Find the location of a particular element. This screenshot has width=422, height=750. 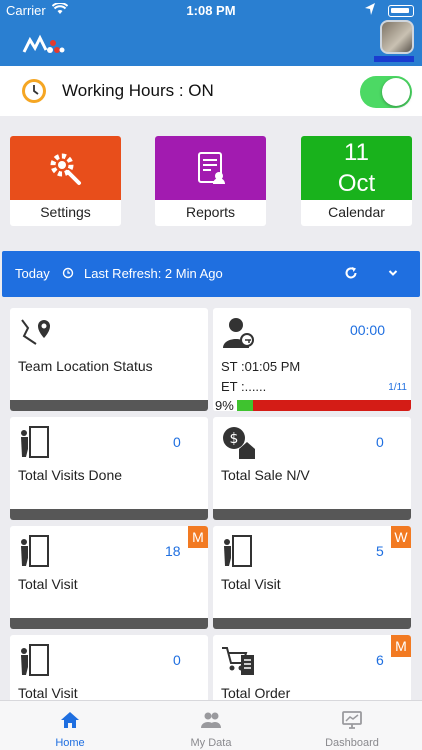

tab-my-data-label: My Data is located at coordinates (211, 743).